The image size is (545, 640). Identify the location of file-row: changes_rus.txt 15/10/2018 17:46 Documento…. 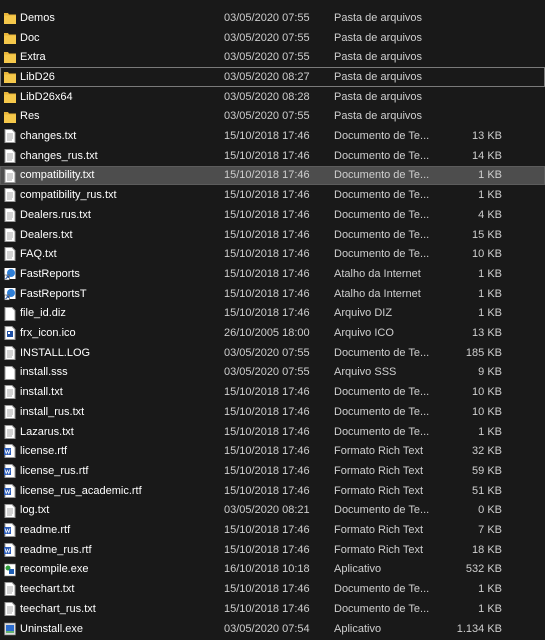
(272, 156).